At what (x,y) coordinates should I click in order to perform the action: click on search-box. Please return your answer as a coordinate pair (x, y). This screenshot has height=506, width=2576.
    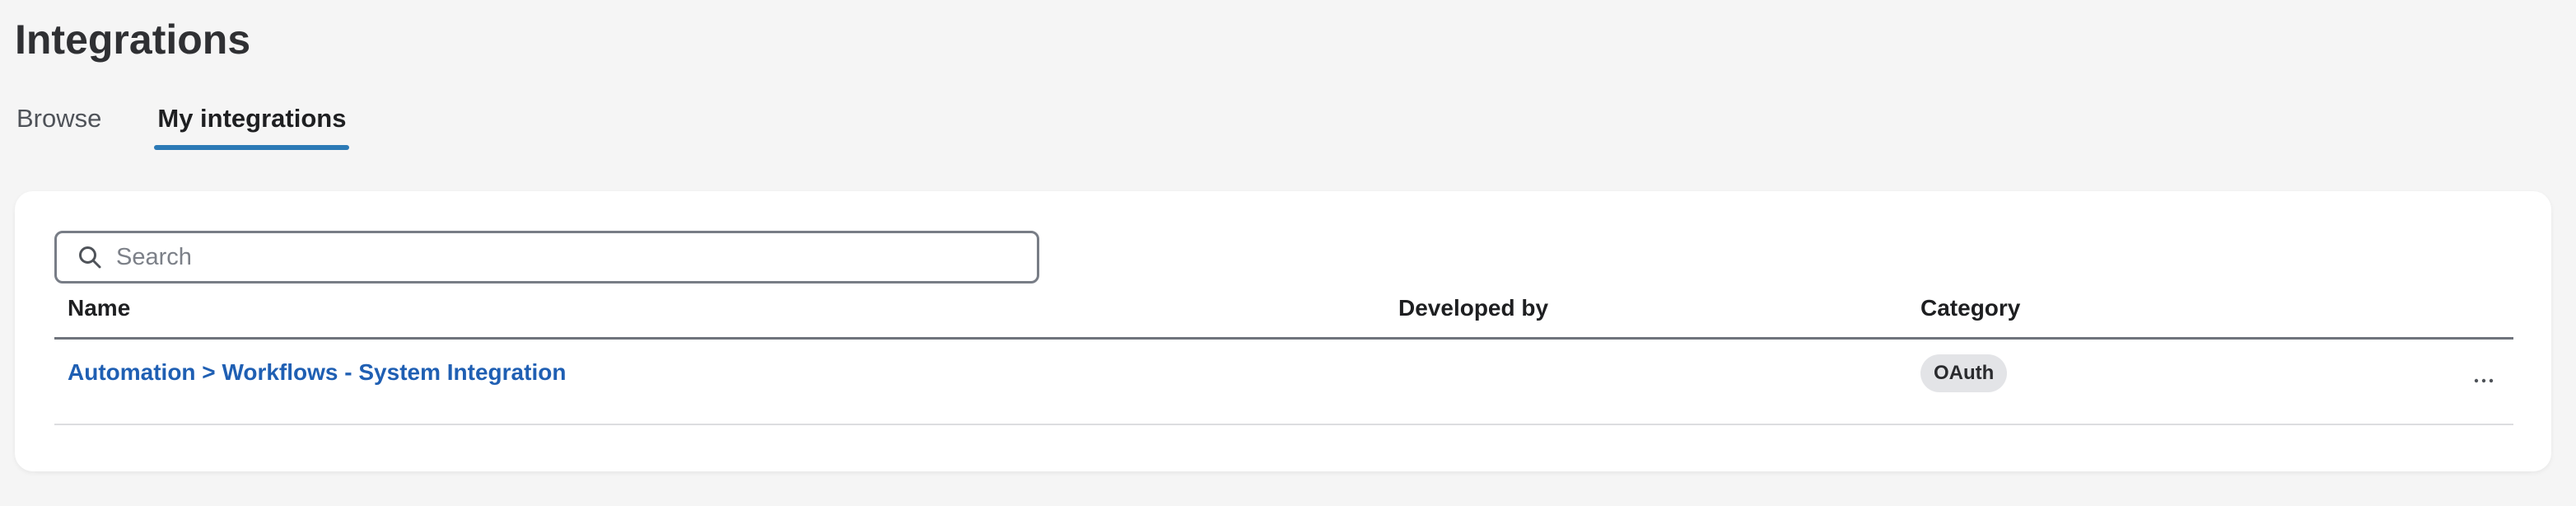
    Looking at the image, I should click on (546, 257).